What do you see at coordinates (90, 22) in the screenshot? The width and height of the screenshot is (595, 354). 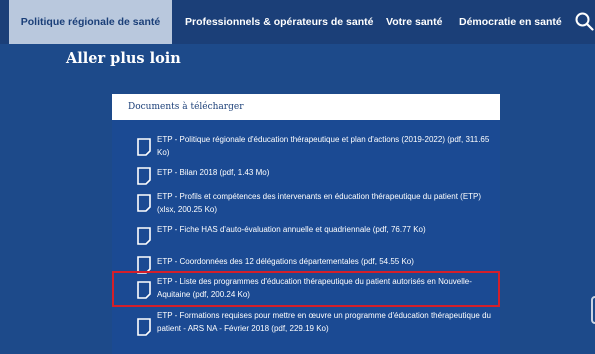 I see `nav-item-politique-regionale: Politique régionale de santé` at bounding box center [90, 22].